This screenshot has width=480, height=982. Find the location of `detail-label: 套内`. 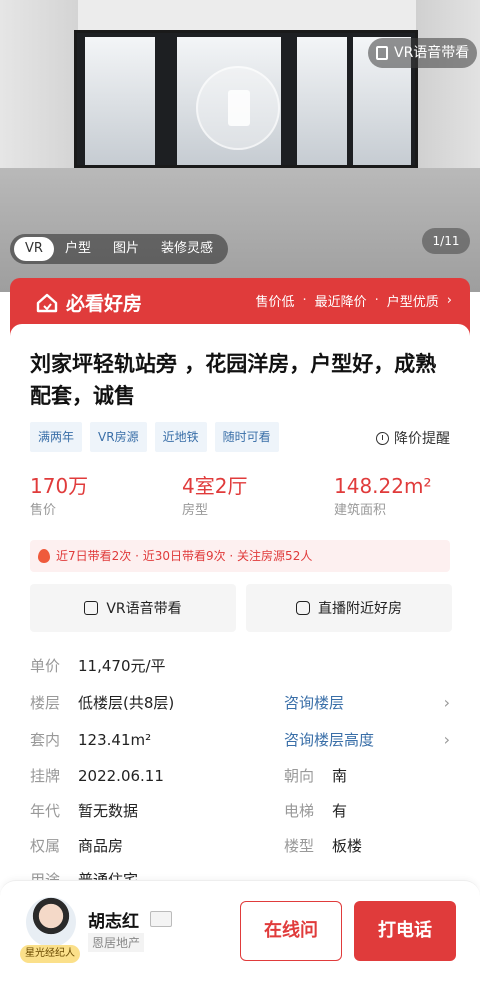

detail-label: 套内 is located at coordinates (45, 740).